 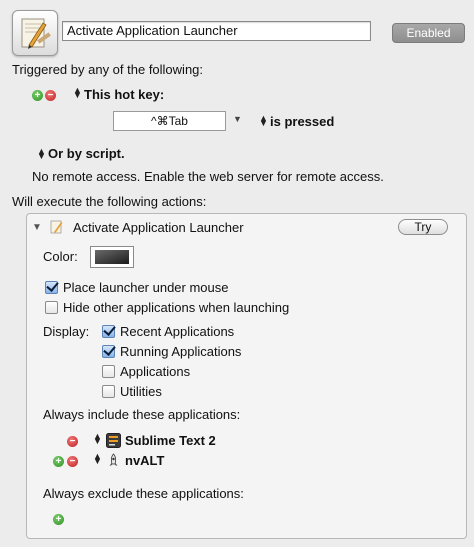 I want to click on applications-checkbox, so click(x=108, y=371).